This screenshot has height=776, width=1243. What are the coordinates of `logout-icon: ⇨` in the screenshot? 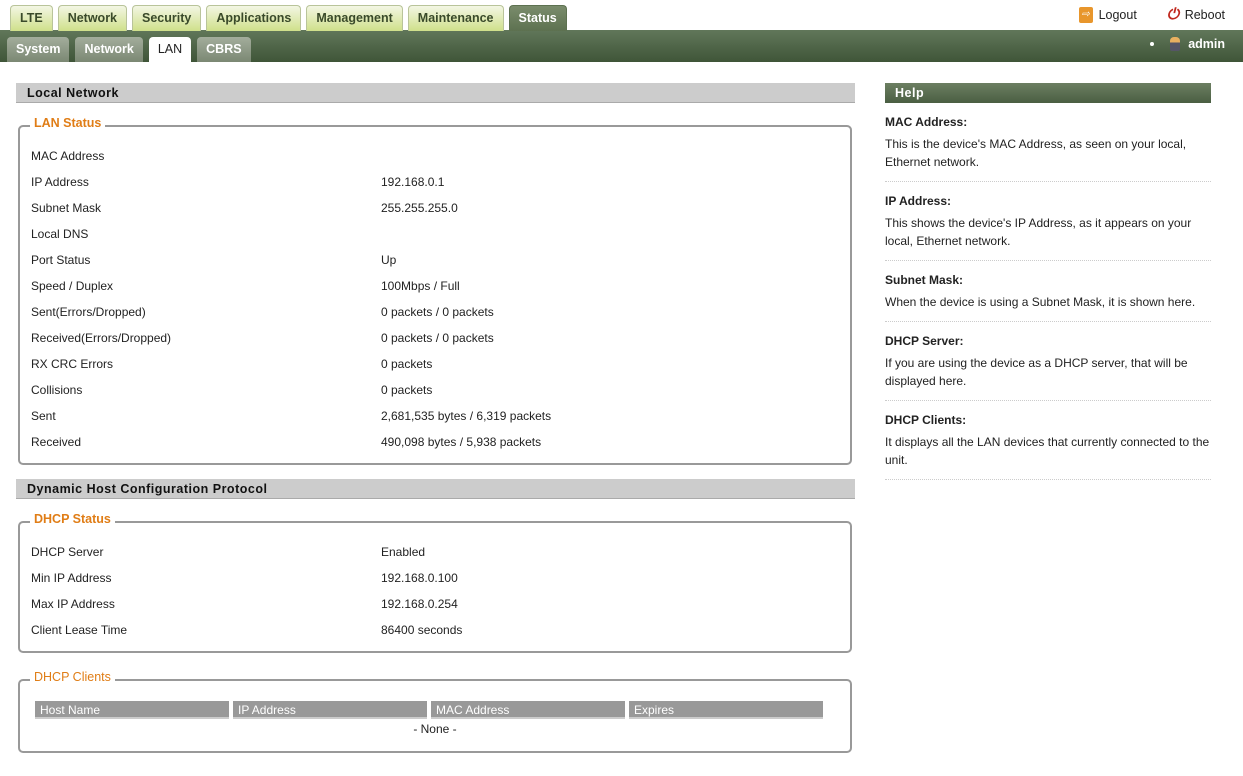 It's located at (1085, 14).